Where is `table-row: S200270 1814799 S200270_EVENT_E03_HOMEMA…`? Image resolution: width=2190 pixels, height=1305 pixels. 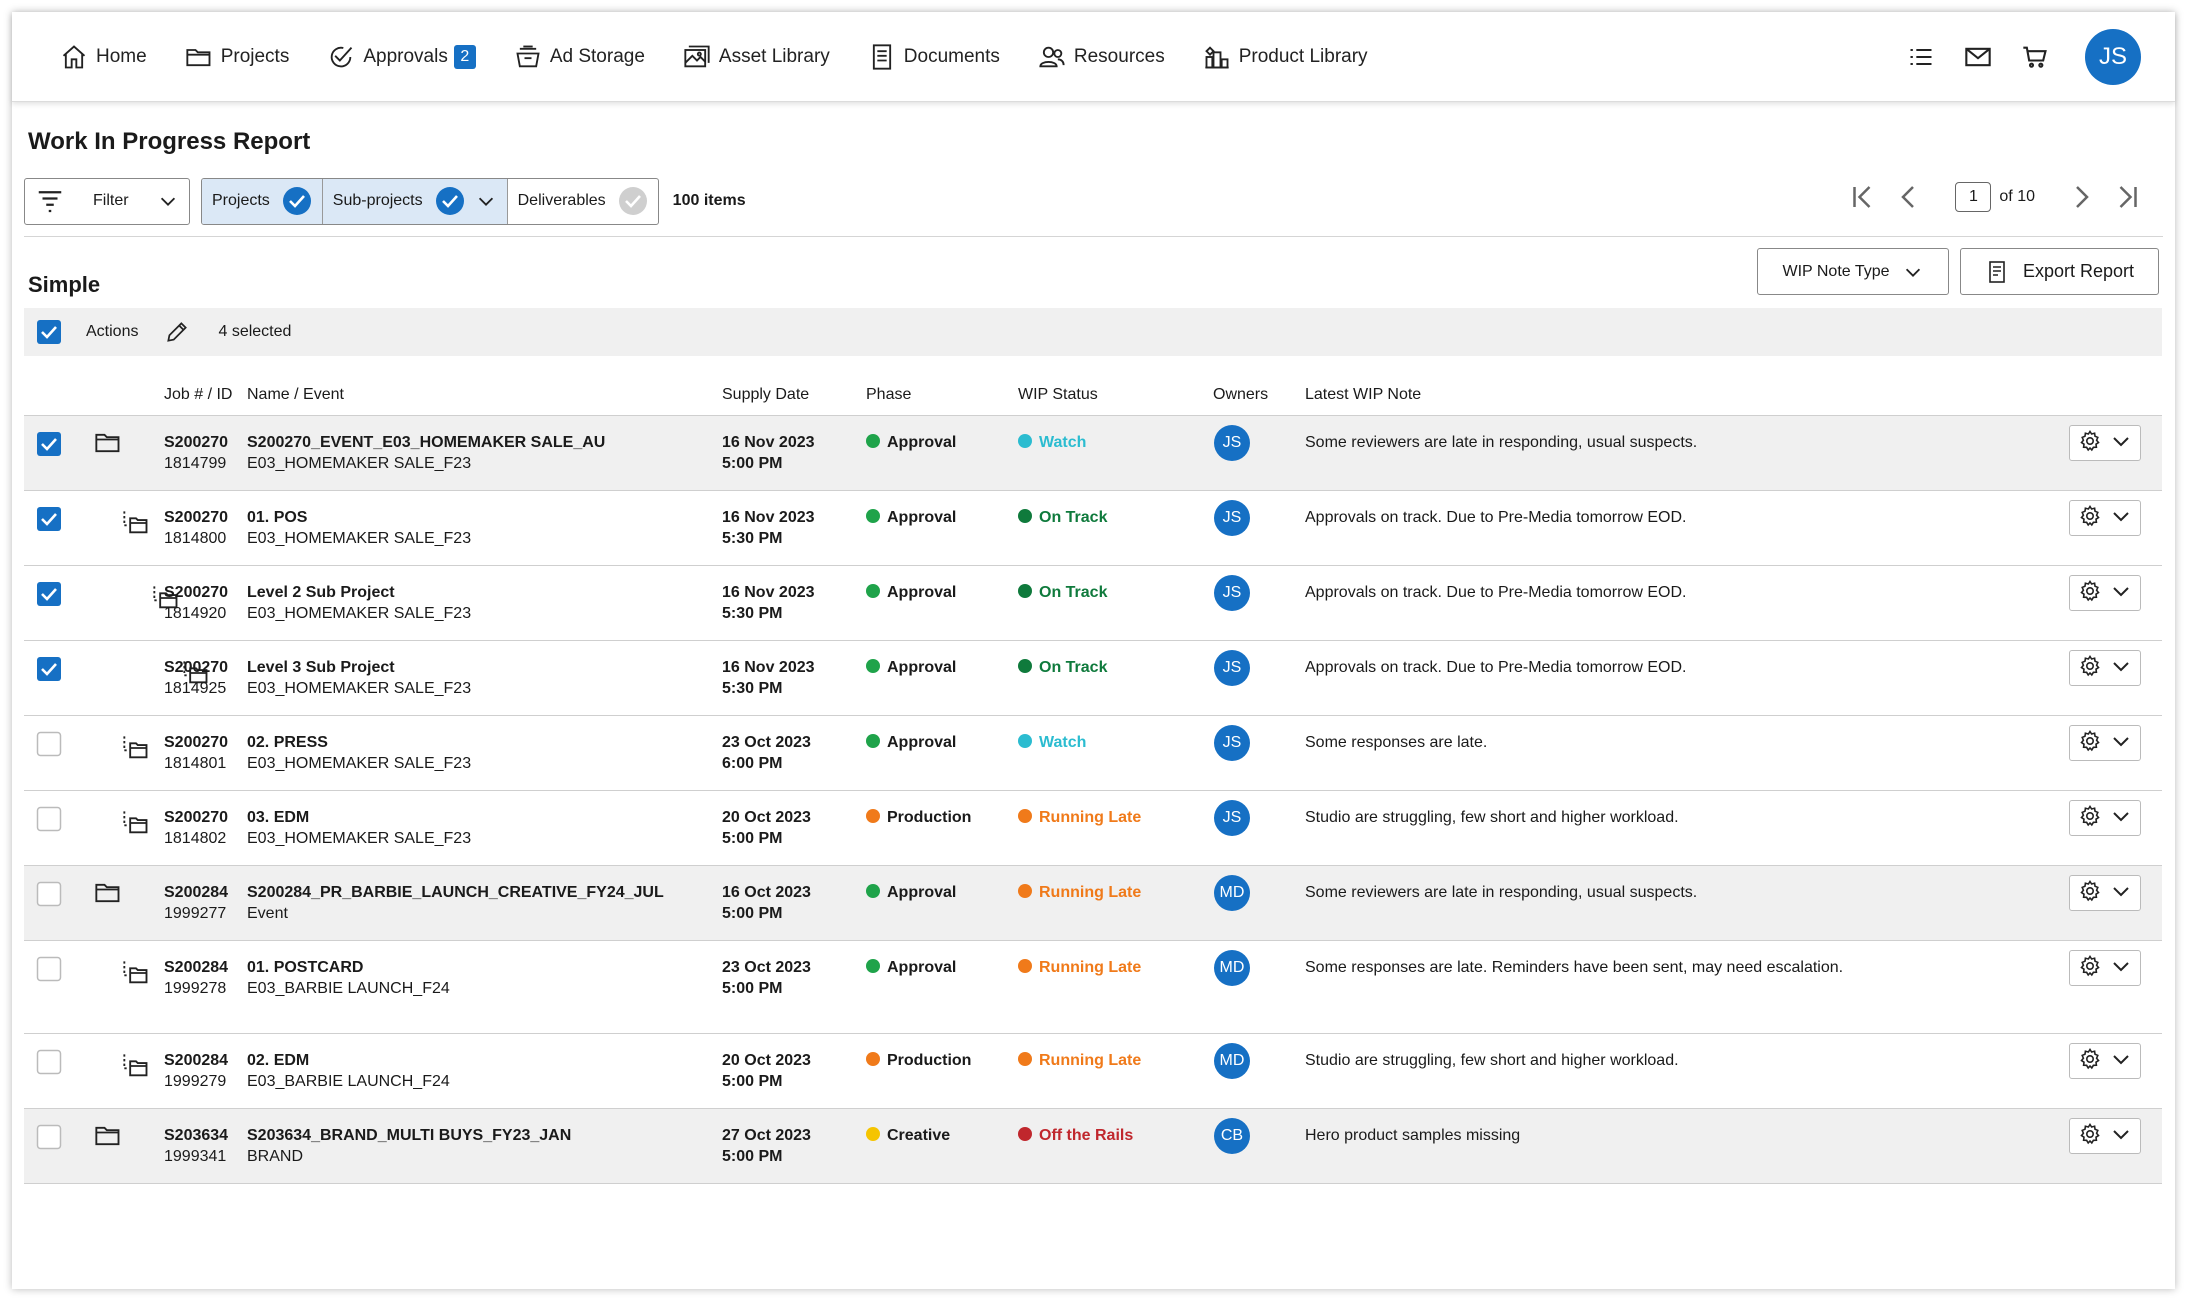 table-row: S200270 1814799 S200270_EVENT_E03_HOMEMA… is located at coordinates (1093, 453).